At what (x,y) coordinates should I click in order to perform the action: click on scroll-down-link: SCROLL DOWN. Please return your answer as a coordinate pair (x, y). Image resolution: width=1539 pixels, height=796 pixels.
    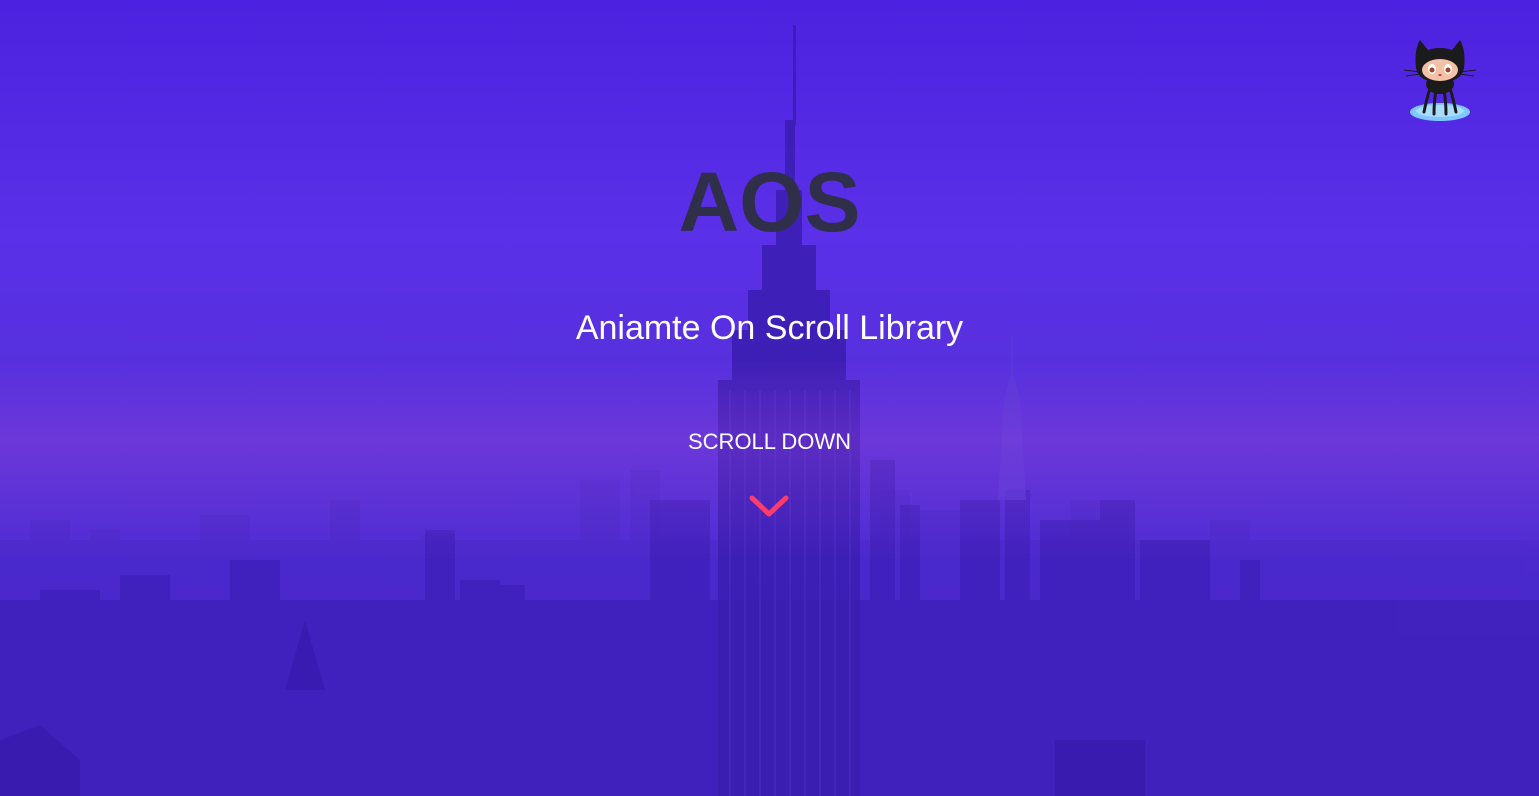
    Looking at the image, I should click on (769, 442).